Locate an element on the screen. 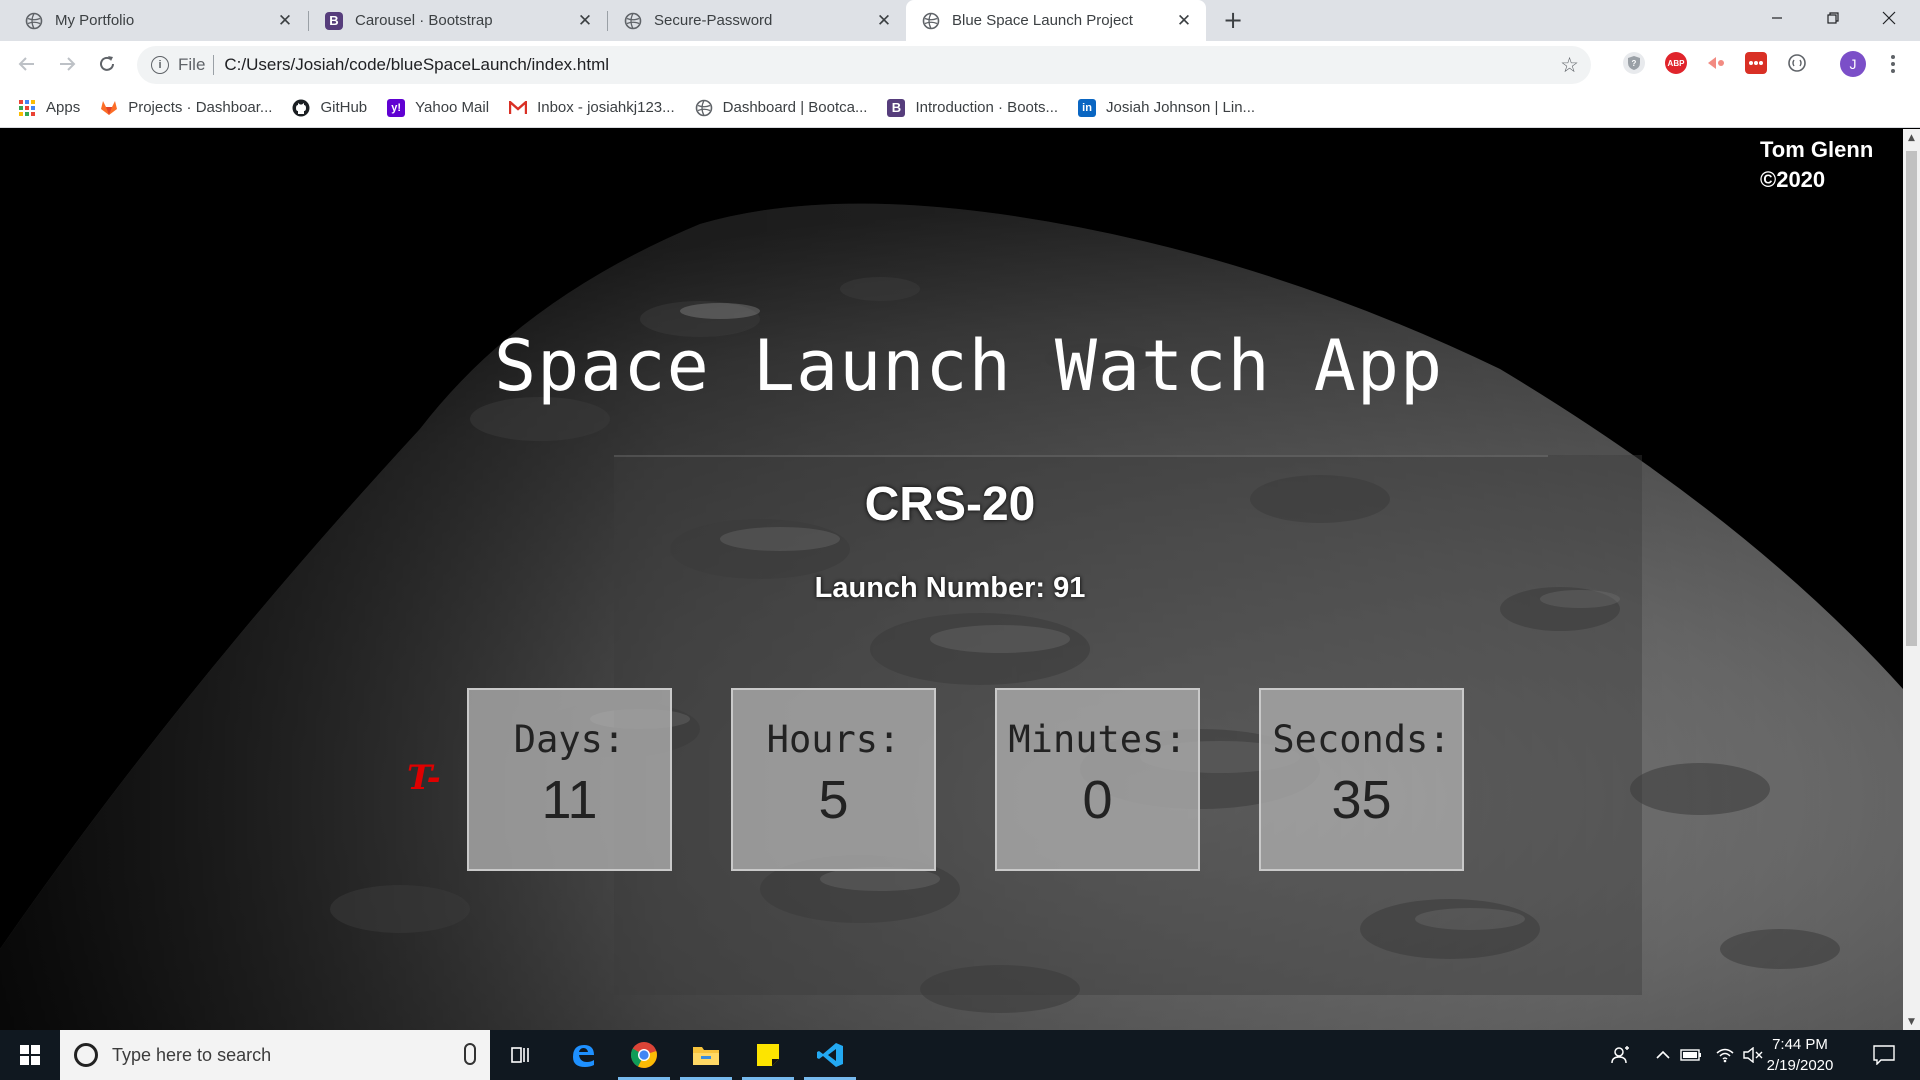 Image resolution: width=1920 pixels, height=1080 pixels. abp-label: ABP is located at coordinates (1676, 63).